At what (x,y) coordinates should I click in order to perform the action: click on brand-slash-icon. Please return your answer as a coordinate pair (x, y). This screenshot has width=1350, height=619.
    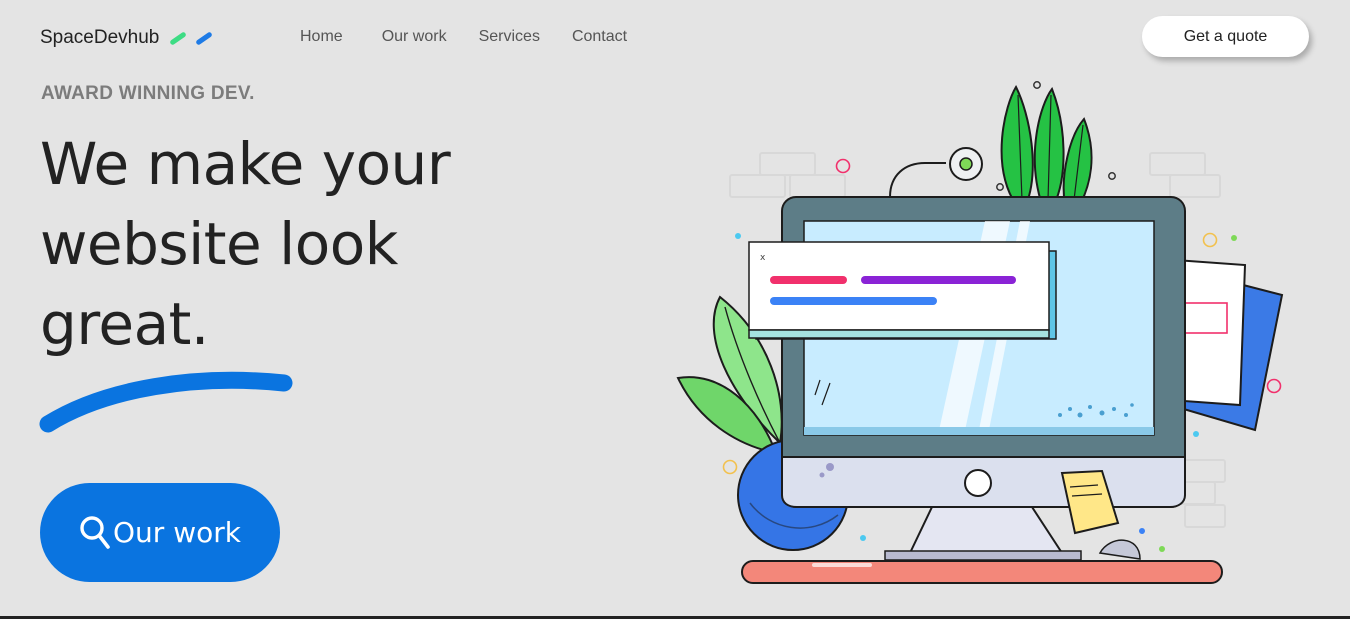
    Looking at the image, I should click on (191, 38).